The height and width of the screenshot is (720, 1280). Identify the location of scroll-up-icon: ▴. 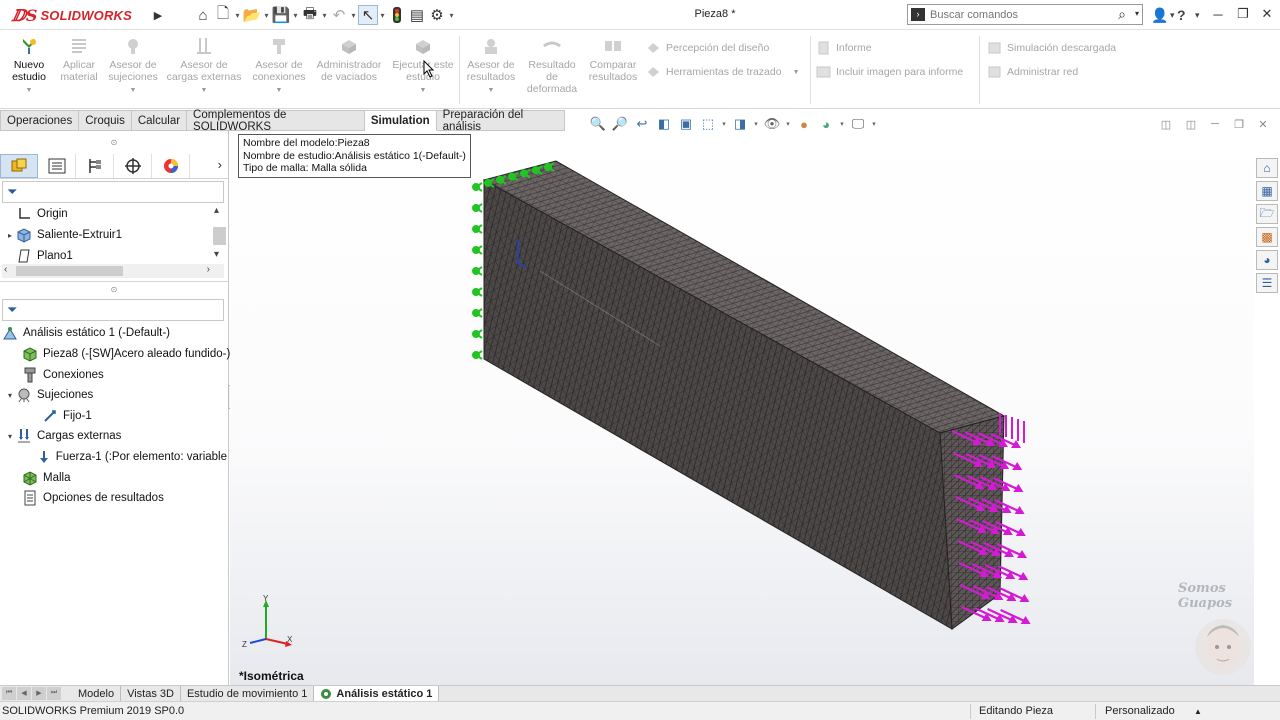
(216, 210).